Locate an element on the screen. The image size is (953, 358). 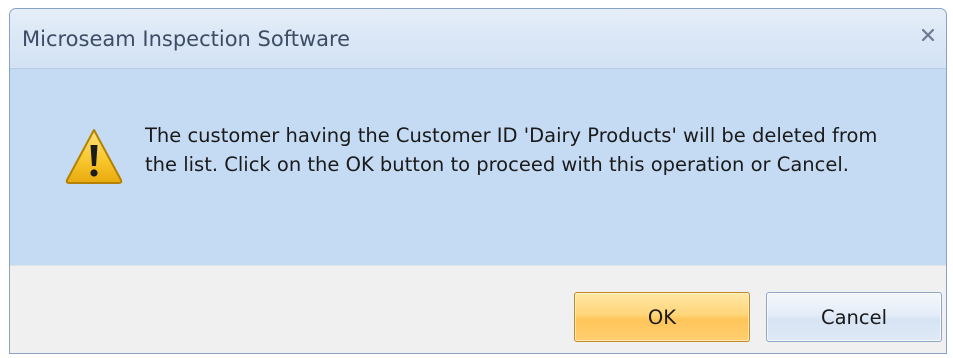
close-button is located at coordinates (928, 35).